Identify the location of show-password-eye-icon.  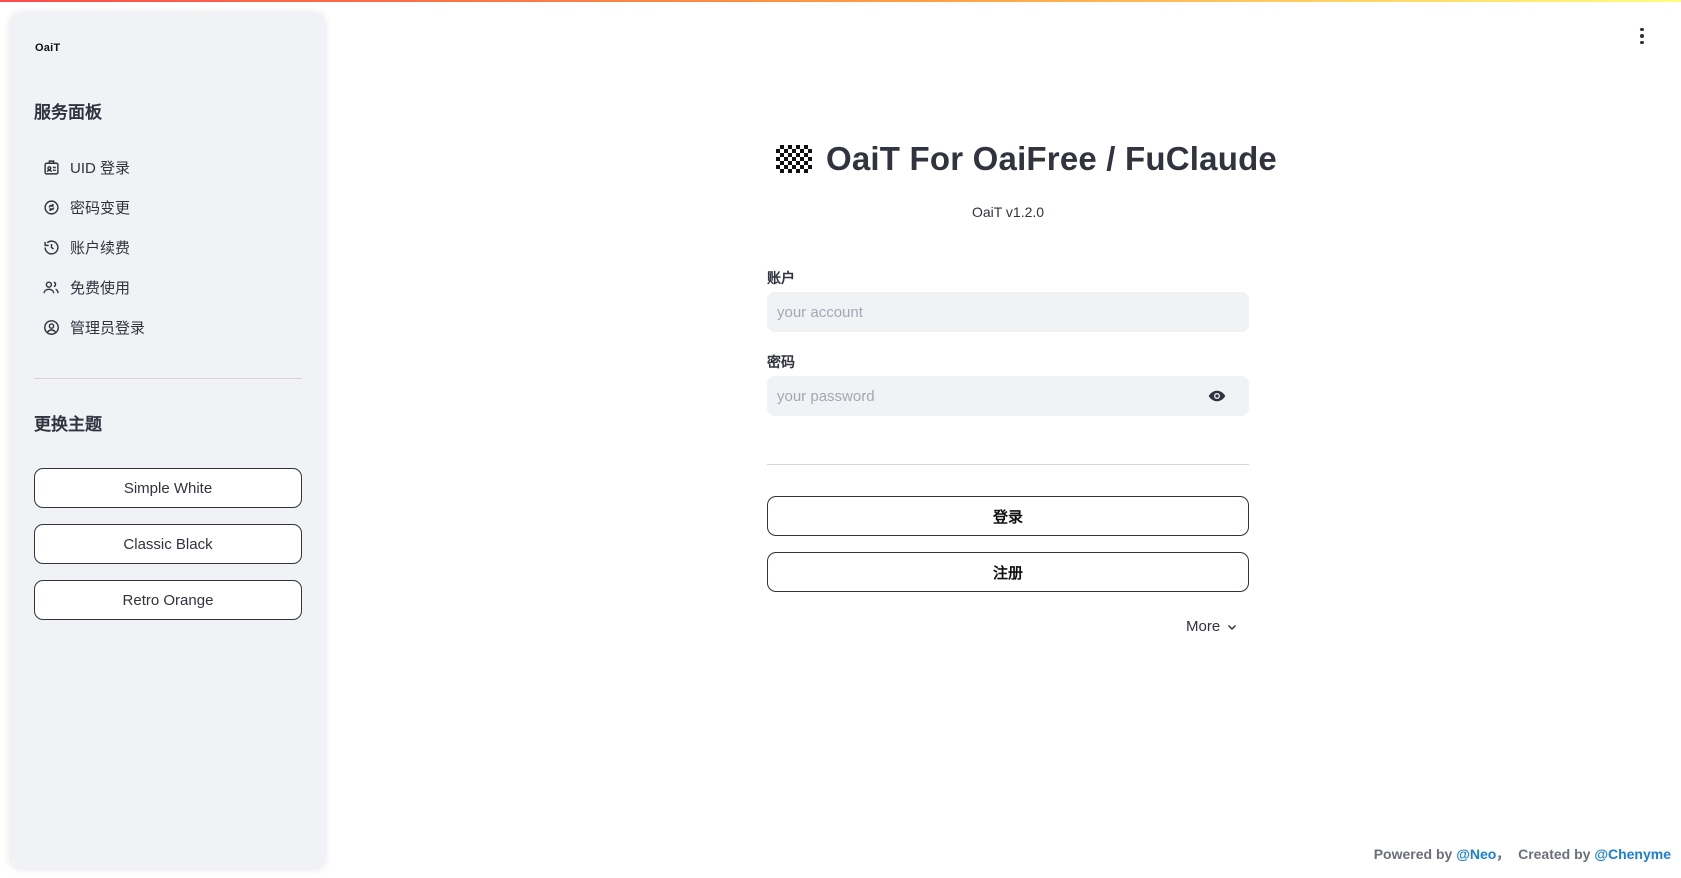
(1217, 396).